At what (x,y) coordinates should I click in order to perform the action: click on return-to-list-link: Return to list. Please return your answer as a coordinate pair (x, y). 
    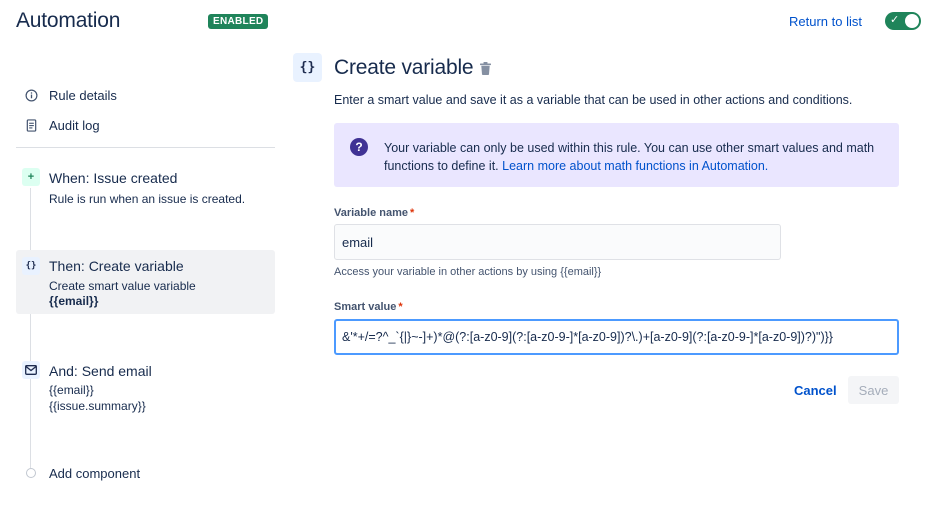
    Looking at the image, I should click on (825, 21).